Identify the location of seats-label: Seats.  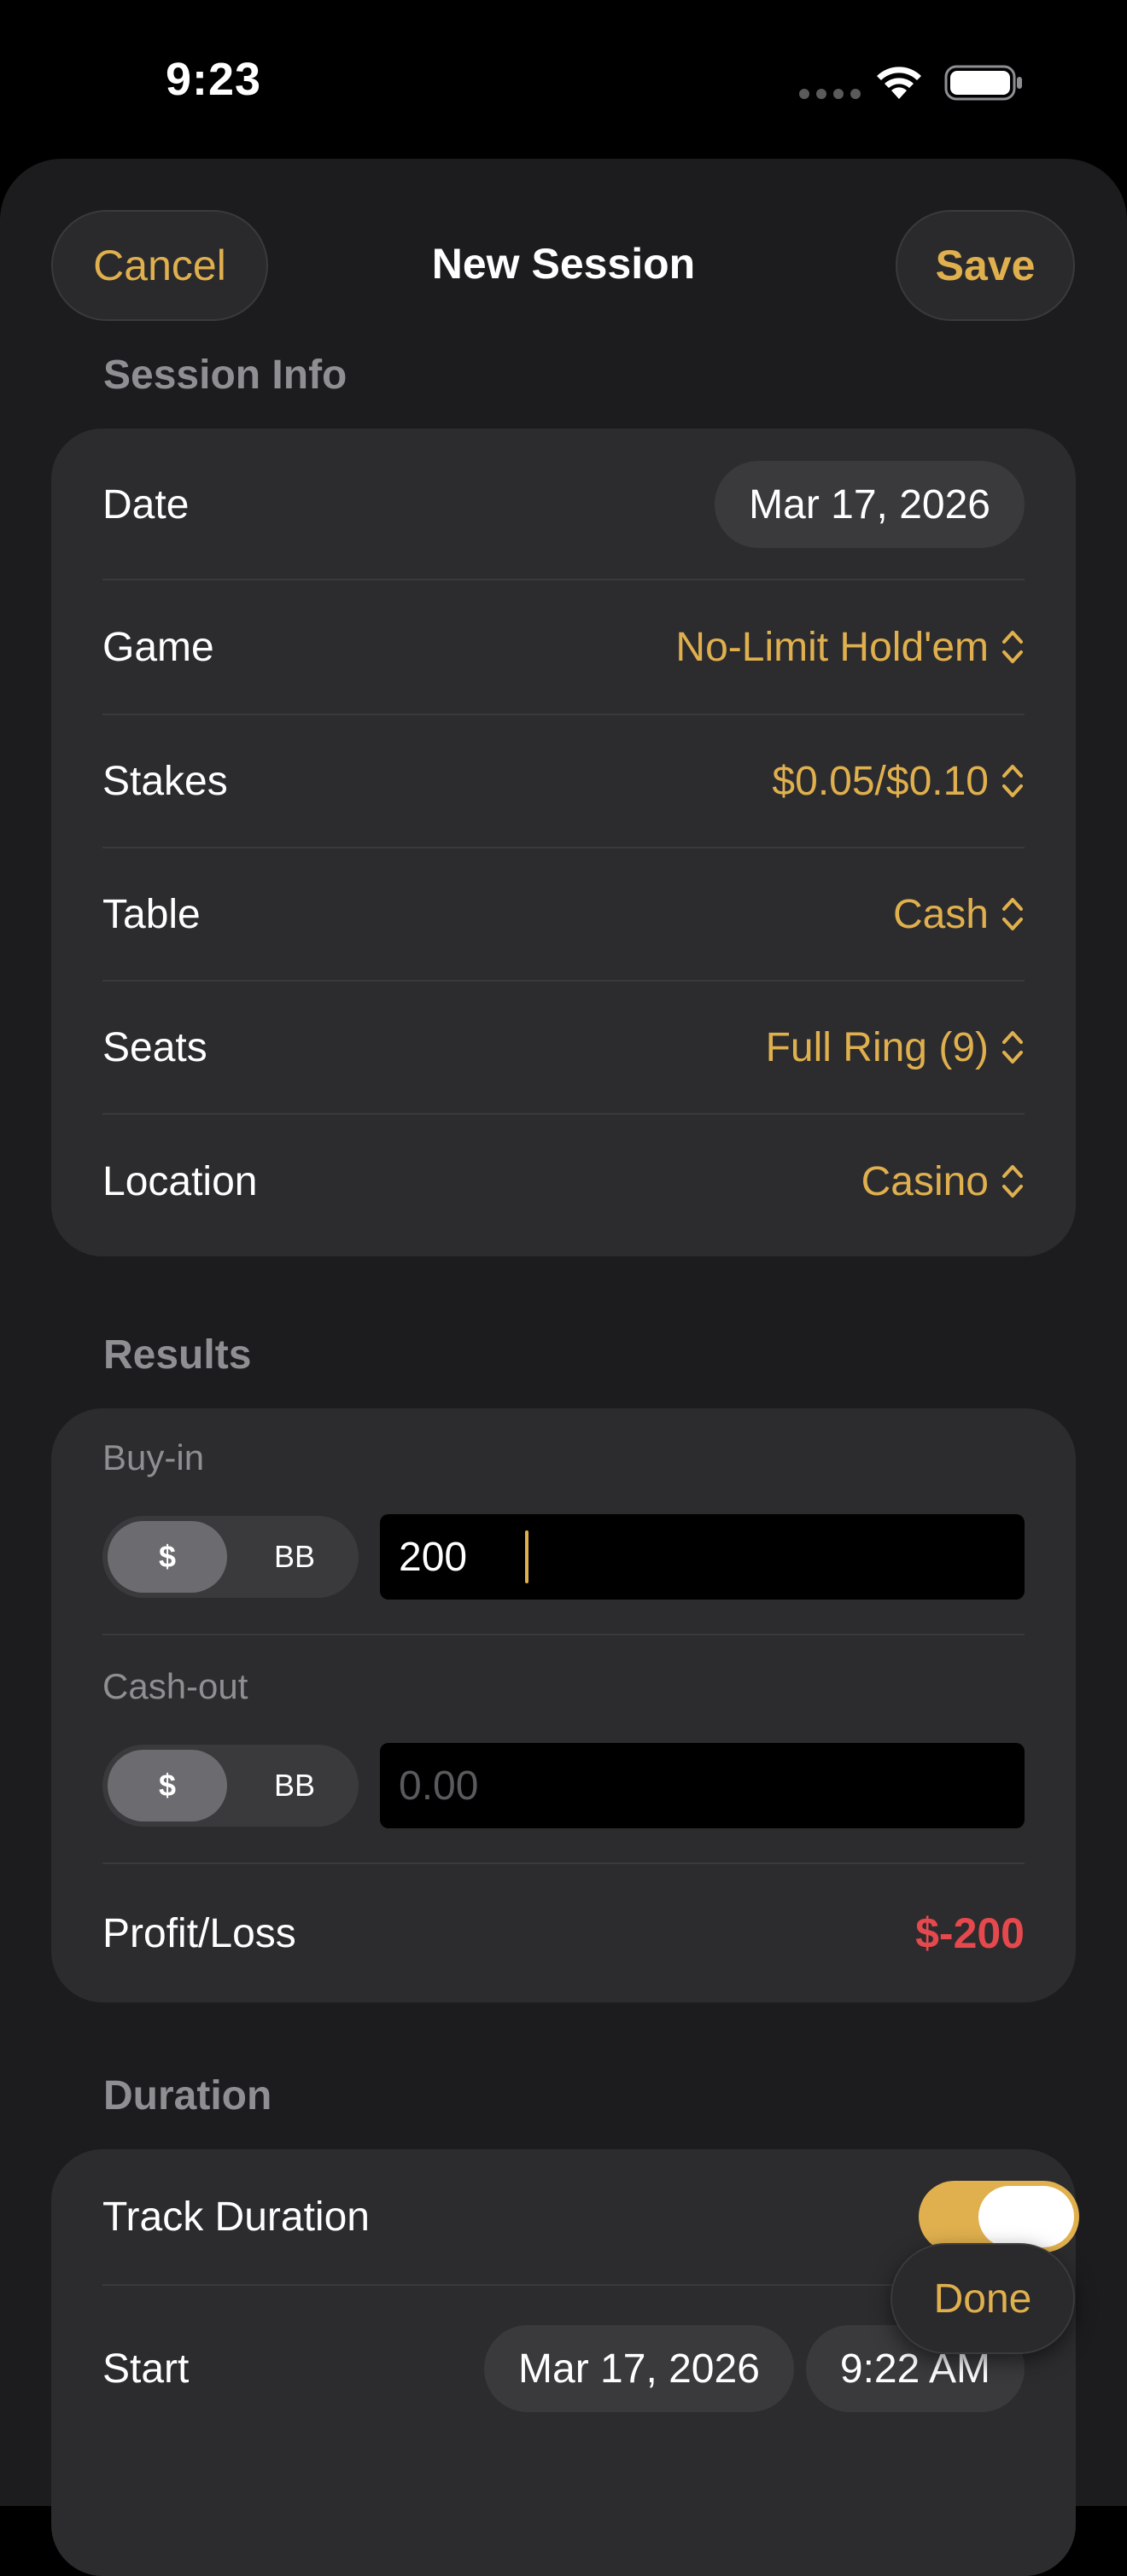
(154, 1047).